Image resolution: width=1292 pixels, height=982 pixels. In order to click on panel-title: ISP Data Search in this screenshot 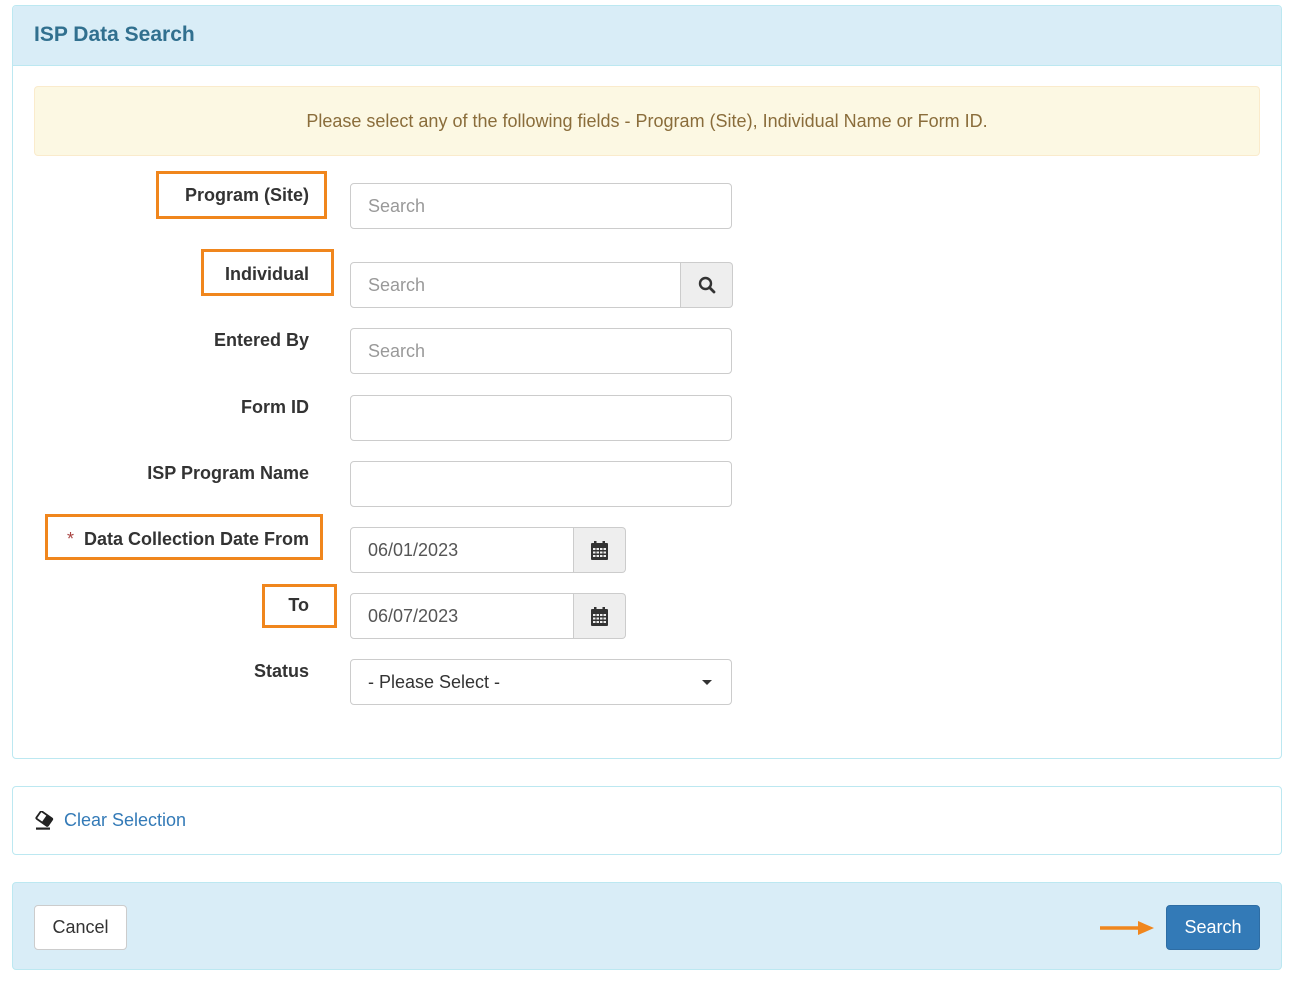, I will do `click(114, 34)`.